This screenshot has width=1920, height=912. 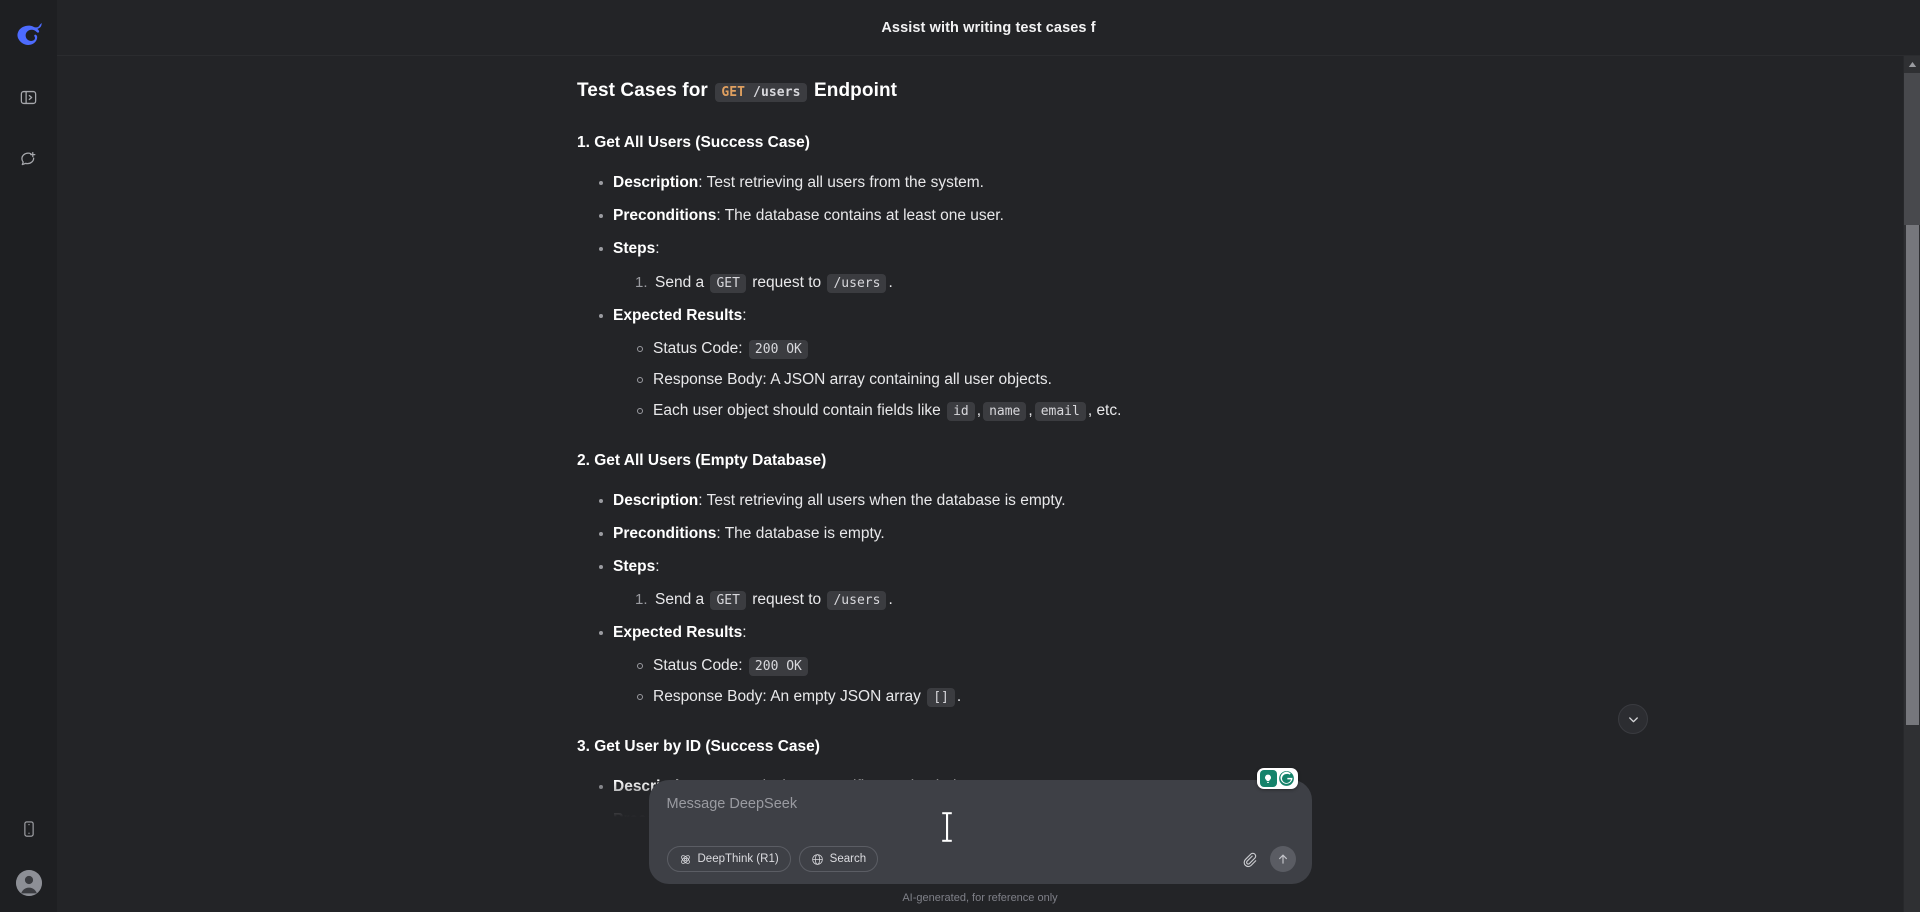 What do you see at coordinates (961, 411) in the screenshot?
I see `code-field-id: id` at bounding box center [961, 411].